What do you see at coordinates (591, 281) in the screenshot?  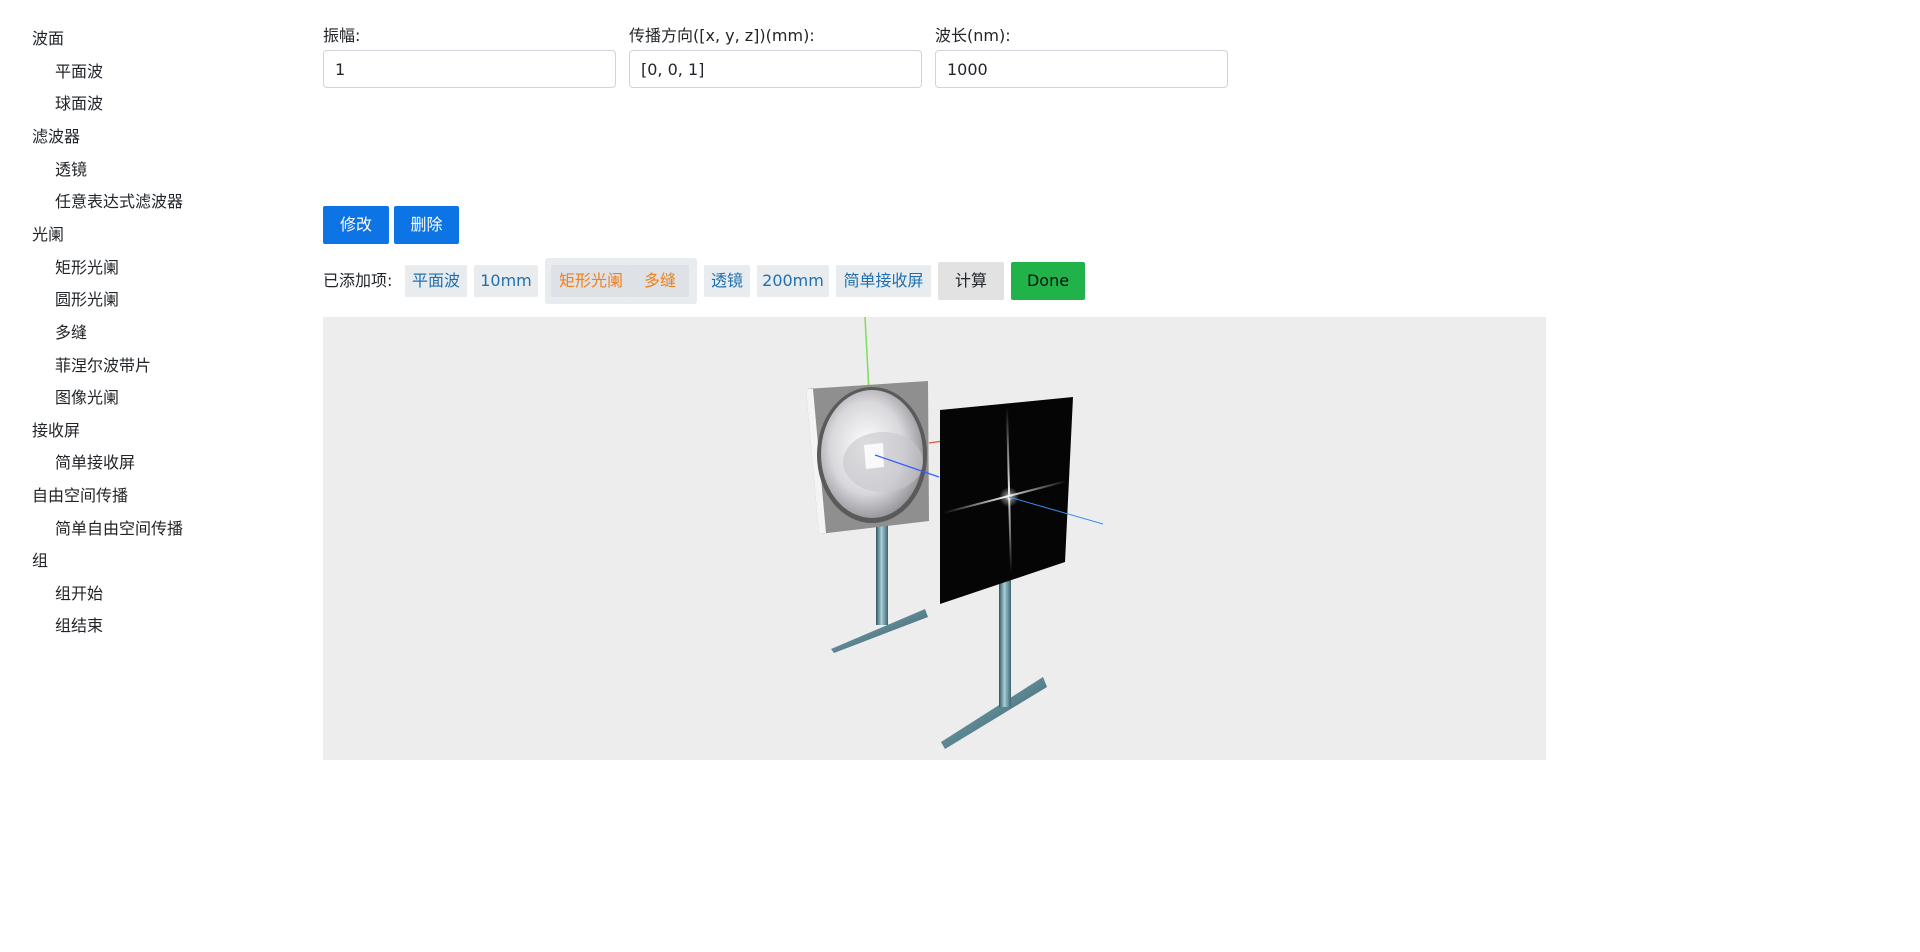 I see `added-chip-rect-aperture: 矩形光阑` at bounding box center [591, 281].